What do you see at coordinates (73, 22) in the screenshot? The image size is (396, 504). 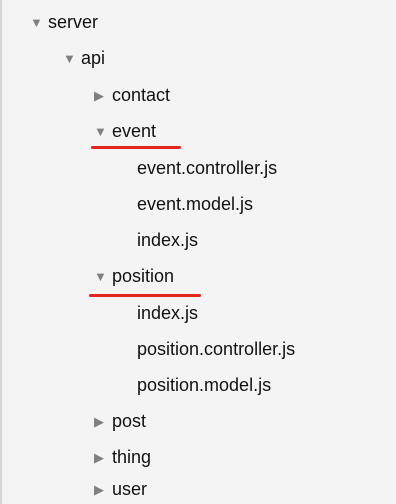 I see `folder-label: server` at bounding box center [73, 22].